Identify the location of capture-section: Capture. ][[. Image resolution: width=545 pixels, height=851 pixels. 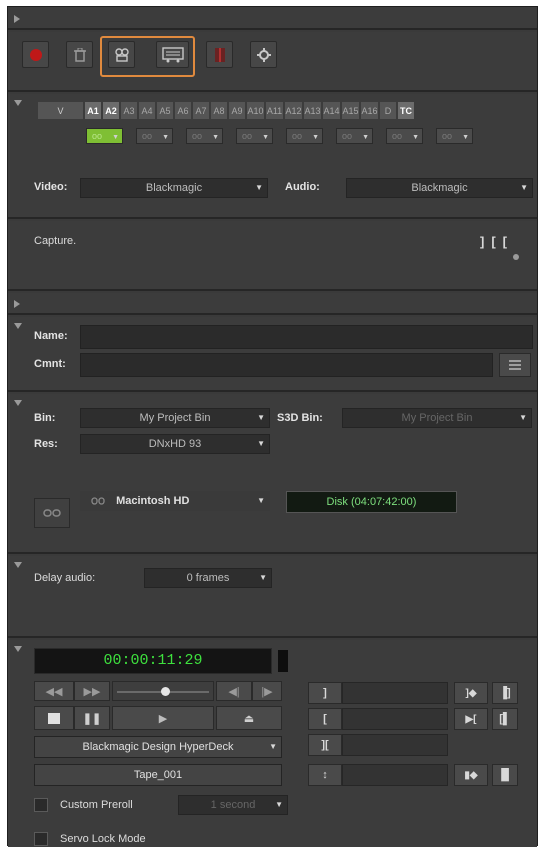
(272, 256).